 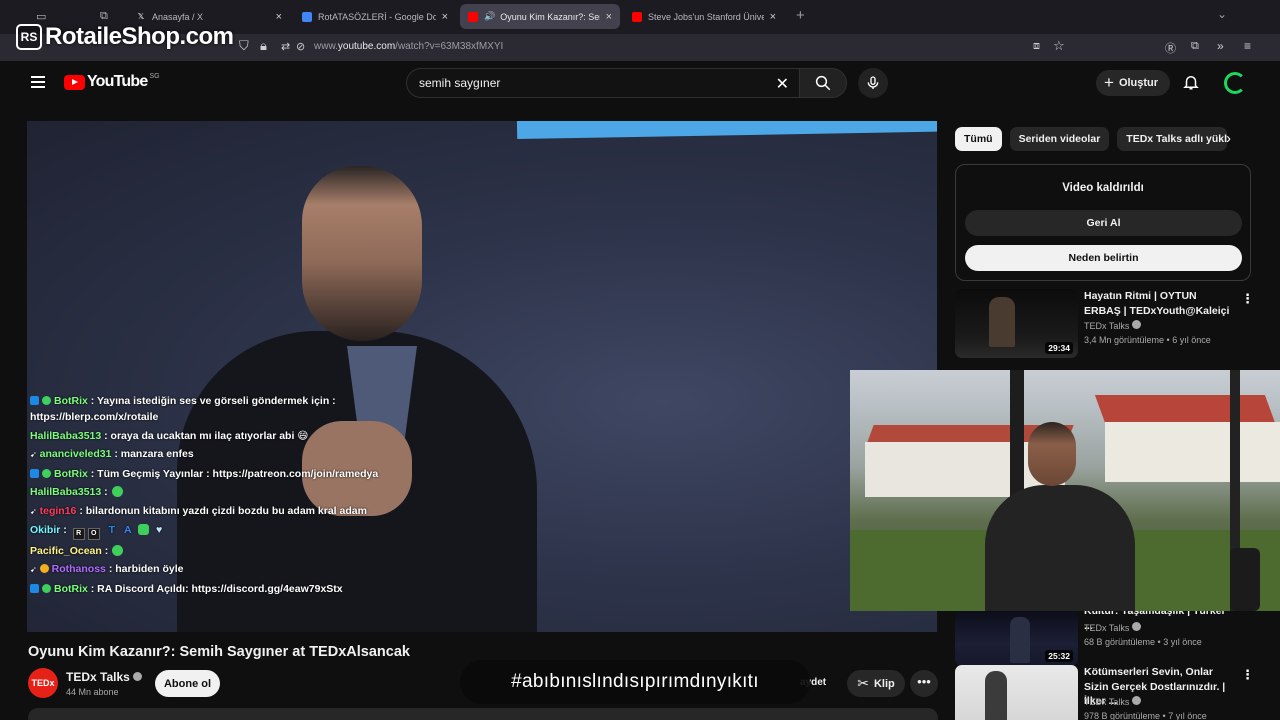 What do you see at coordinates (1192, 452) in the screenshot?
I see `webcam-house` at bounding box center [1192, 452].